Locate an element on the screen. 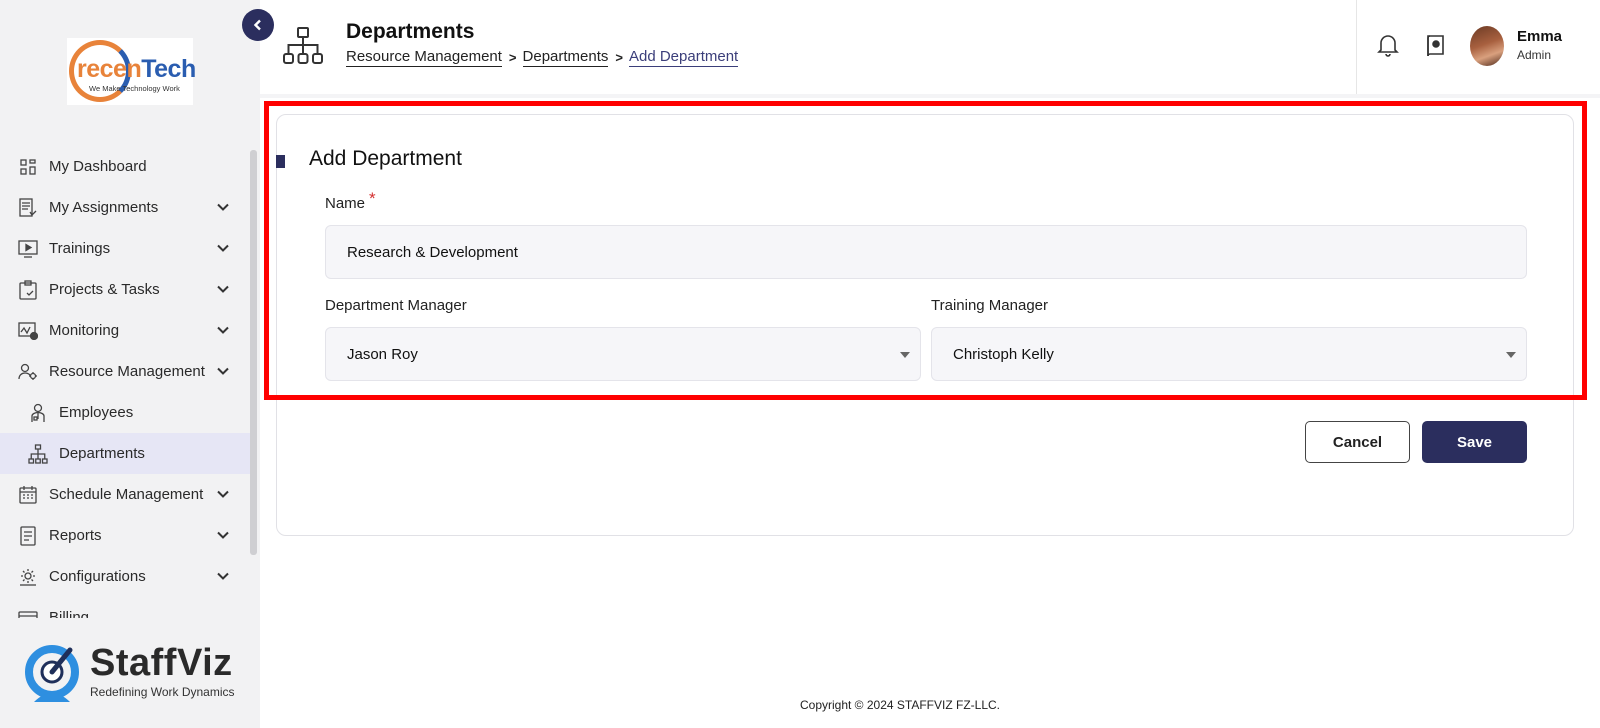 This screenshot has width=1600, height=728. training-manager-value: Christoph Kelly is located at coordinates (1003, 354).